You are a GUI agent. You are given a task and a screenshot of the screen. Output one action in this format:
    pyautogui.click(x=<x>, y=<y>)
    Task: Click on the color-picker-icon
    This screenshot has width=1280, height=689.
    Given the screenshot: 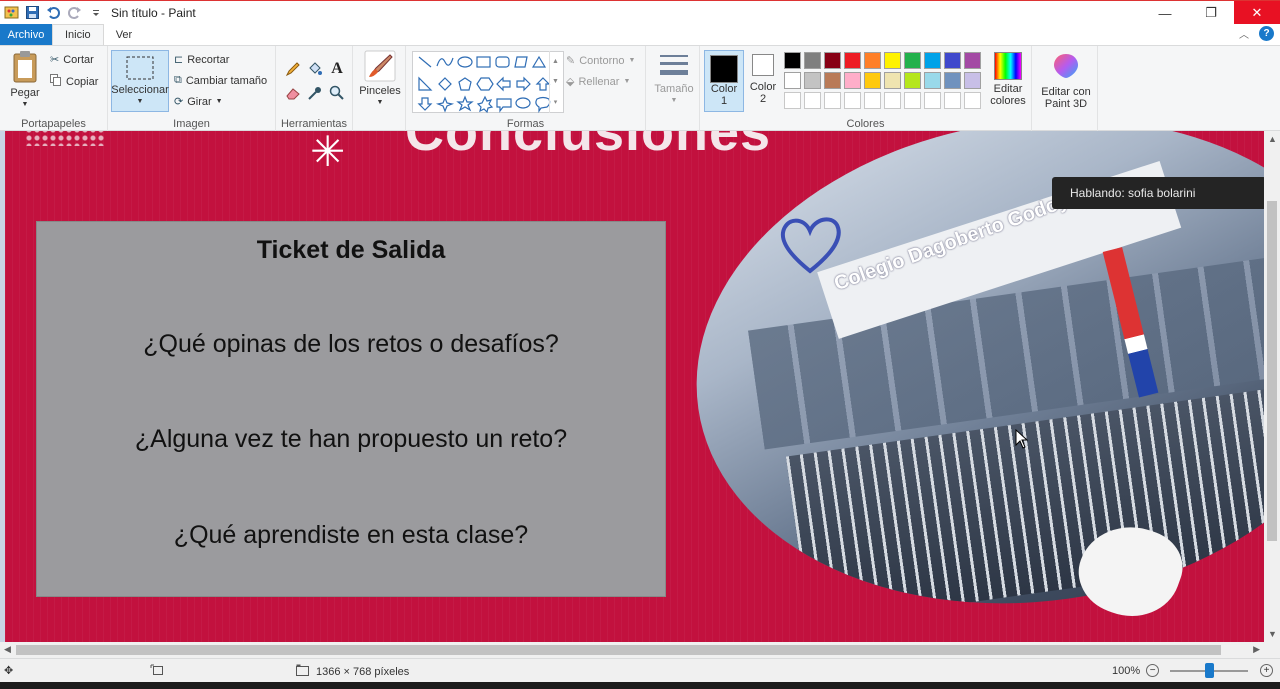 What is the action you would take?
    pyautogui.click(x=315, y=93)
    